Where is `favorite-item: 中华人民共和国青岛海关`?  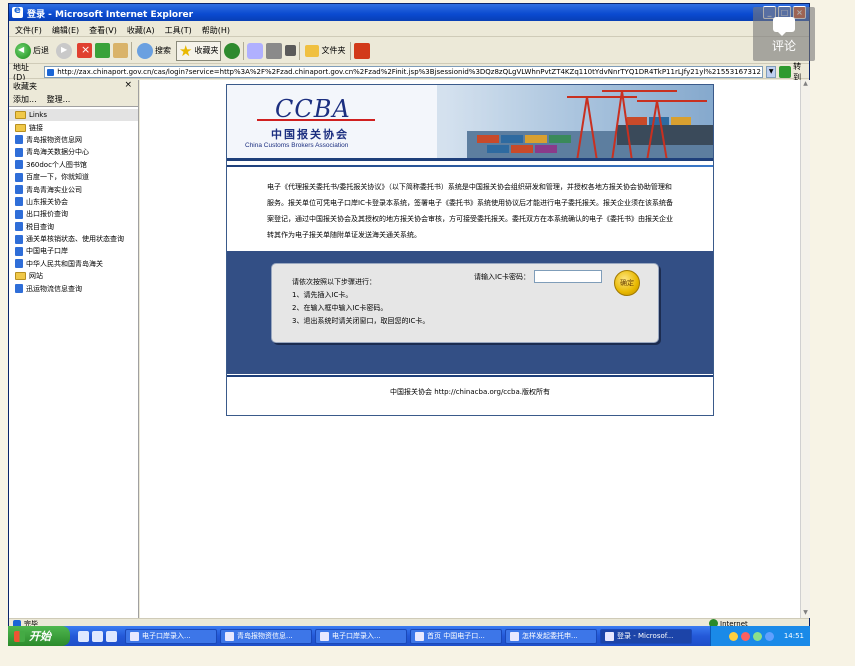 favorite-item: 中华人民共和国青岛海关 is located at coordinates (73, 264).